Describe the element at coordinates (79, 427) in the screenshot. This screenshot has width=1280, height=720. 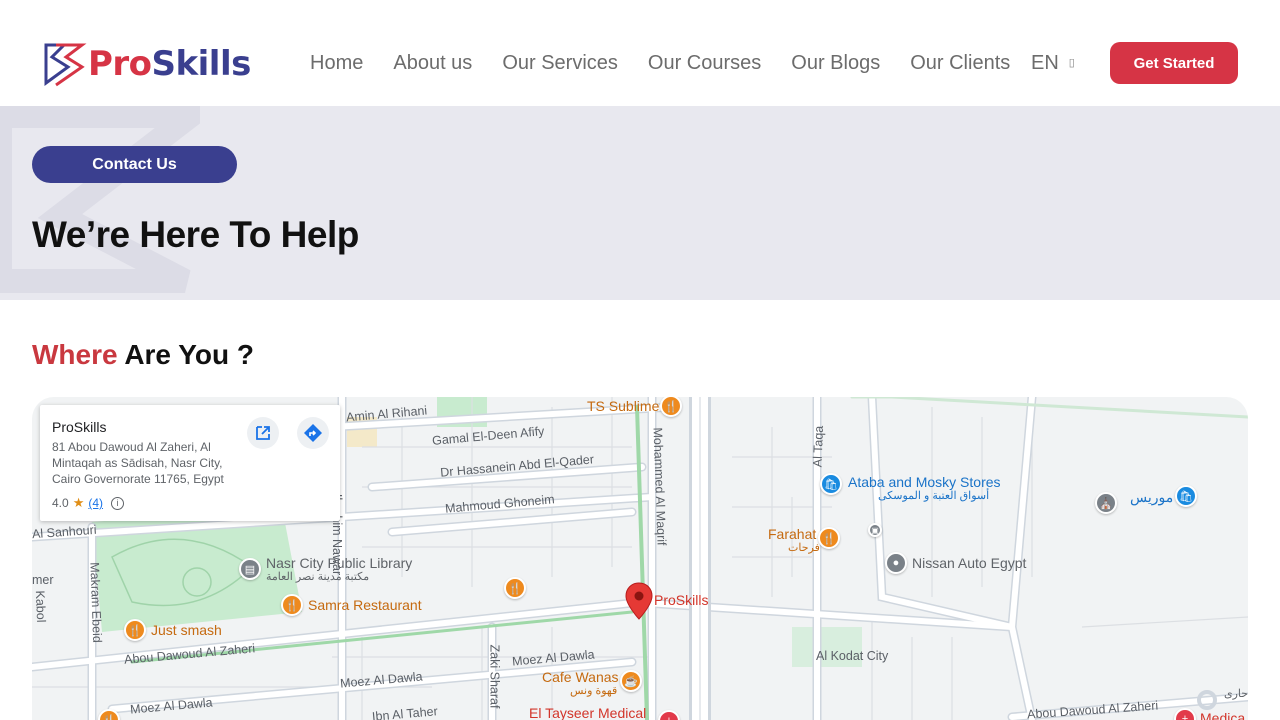
I see `place-name: ProSkills` at that location.